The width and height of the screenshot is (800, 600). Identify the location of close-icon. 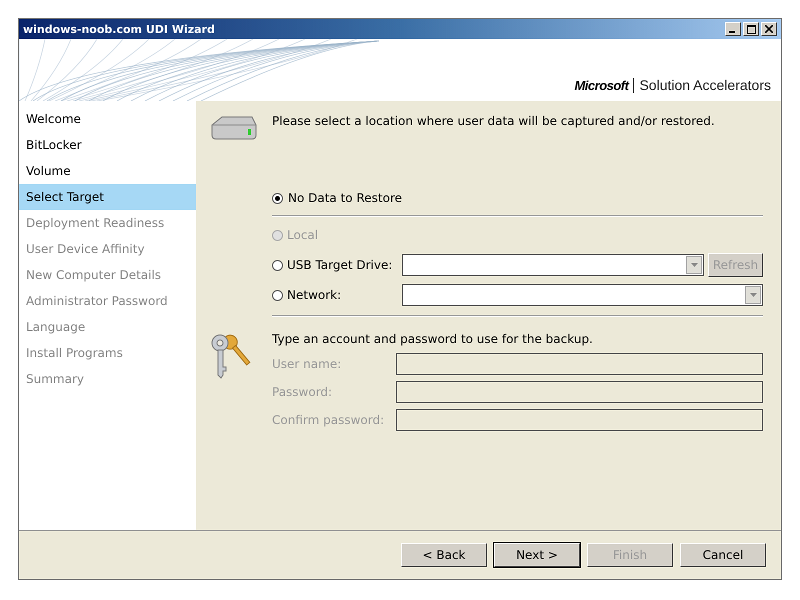
(769, 29).